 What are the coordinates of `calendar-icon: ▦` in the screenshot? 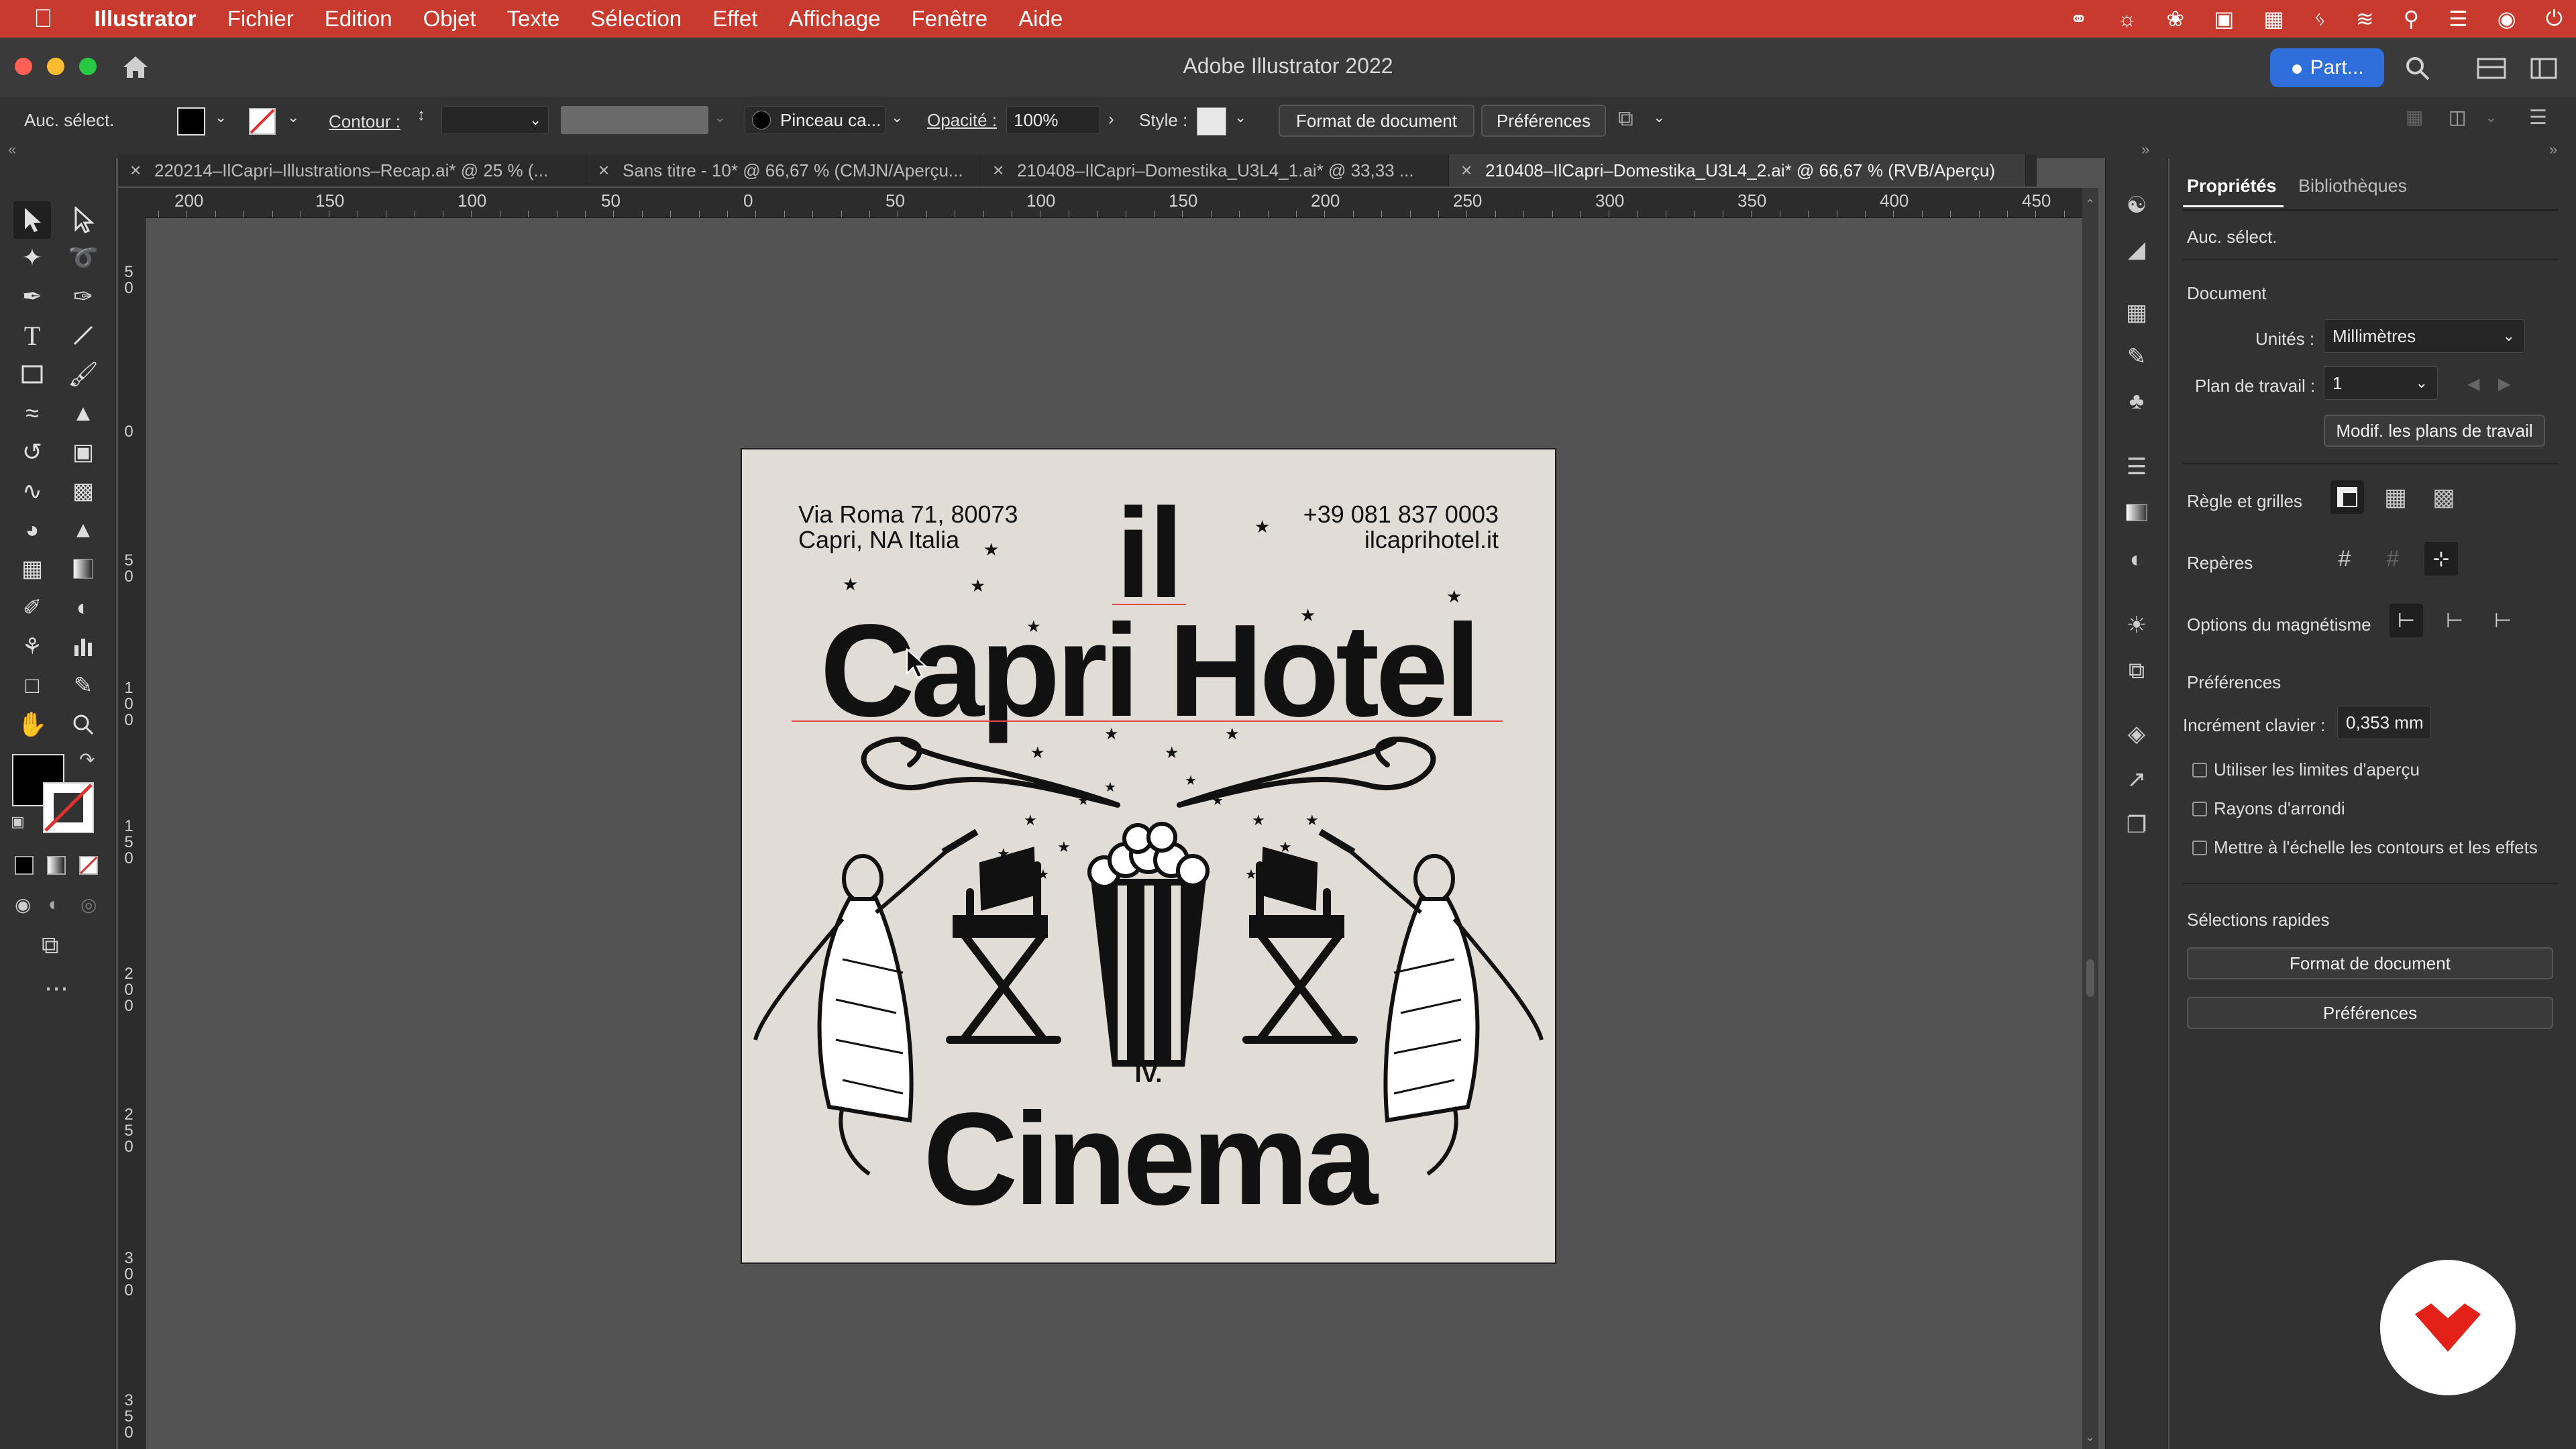 It's located at (2273, 19).